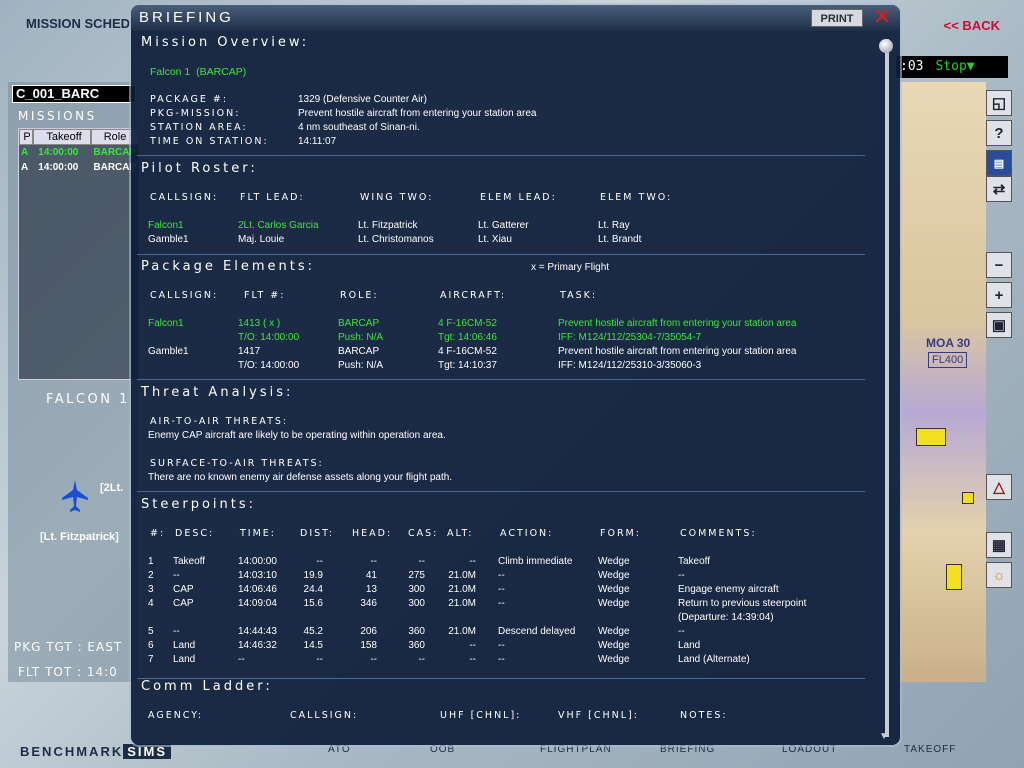 The height and width of the screenshot is (768, 1024). Describe the element at coordinates (371, 575) in the screenshot. I see `steer-cell-head: 41` at that location.